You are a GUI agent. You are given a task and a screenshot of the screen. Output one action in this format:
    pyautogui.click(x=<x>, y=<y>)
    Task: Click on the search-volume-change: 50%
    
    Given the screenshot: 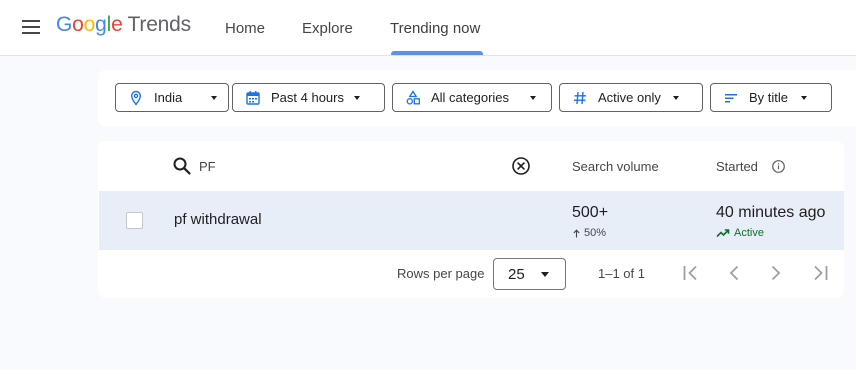 What is the action you would take?
    pyautogui.click(x=589, y=233)
    